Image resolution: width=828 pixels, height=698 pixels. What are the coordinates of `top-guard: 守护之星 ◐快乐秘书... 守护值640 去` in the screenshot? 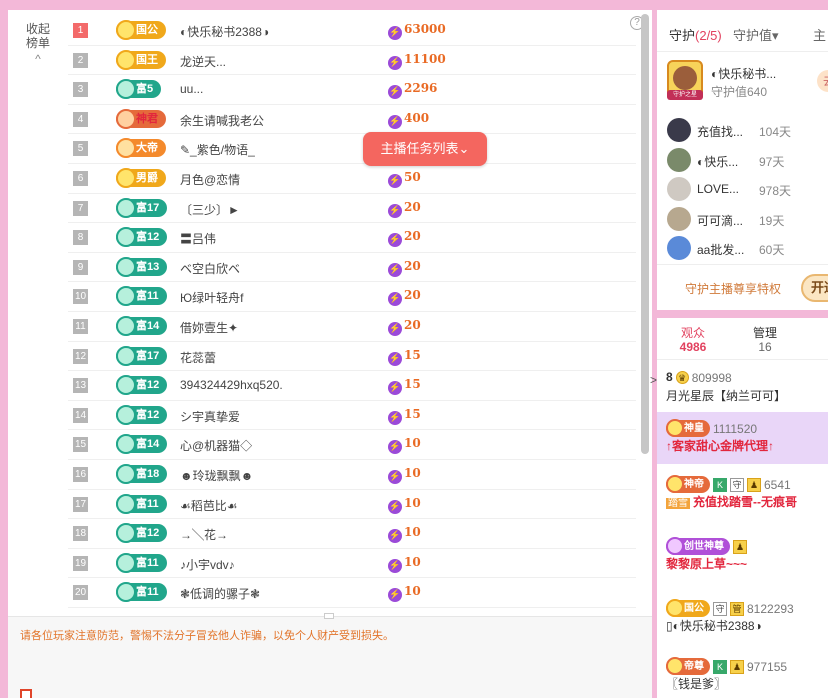 It's located at (747, 84).